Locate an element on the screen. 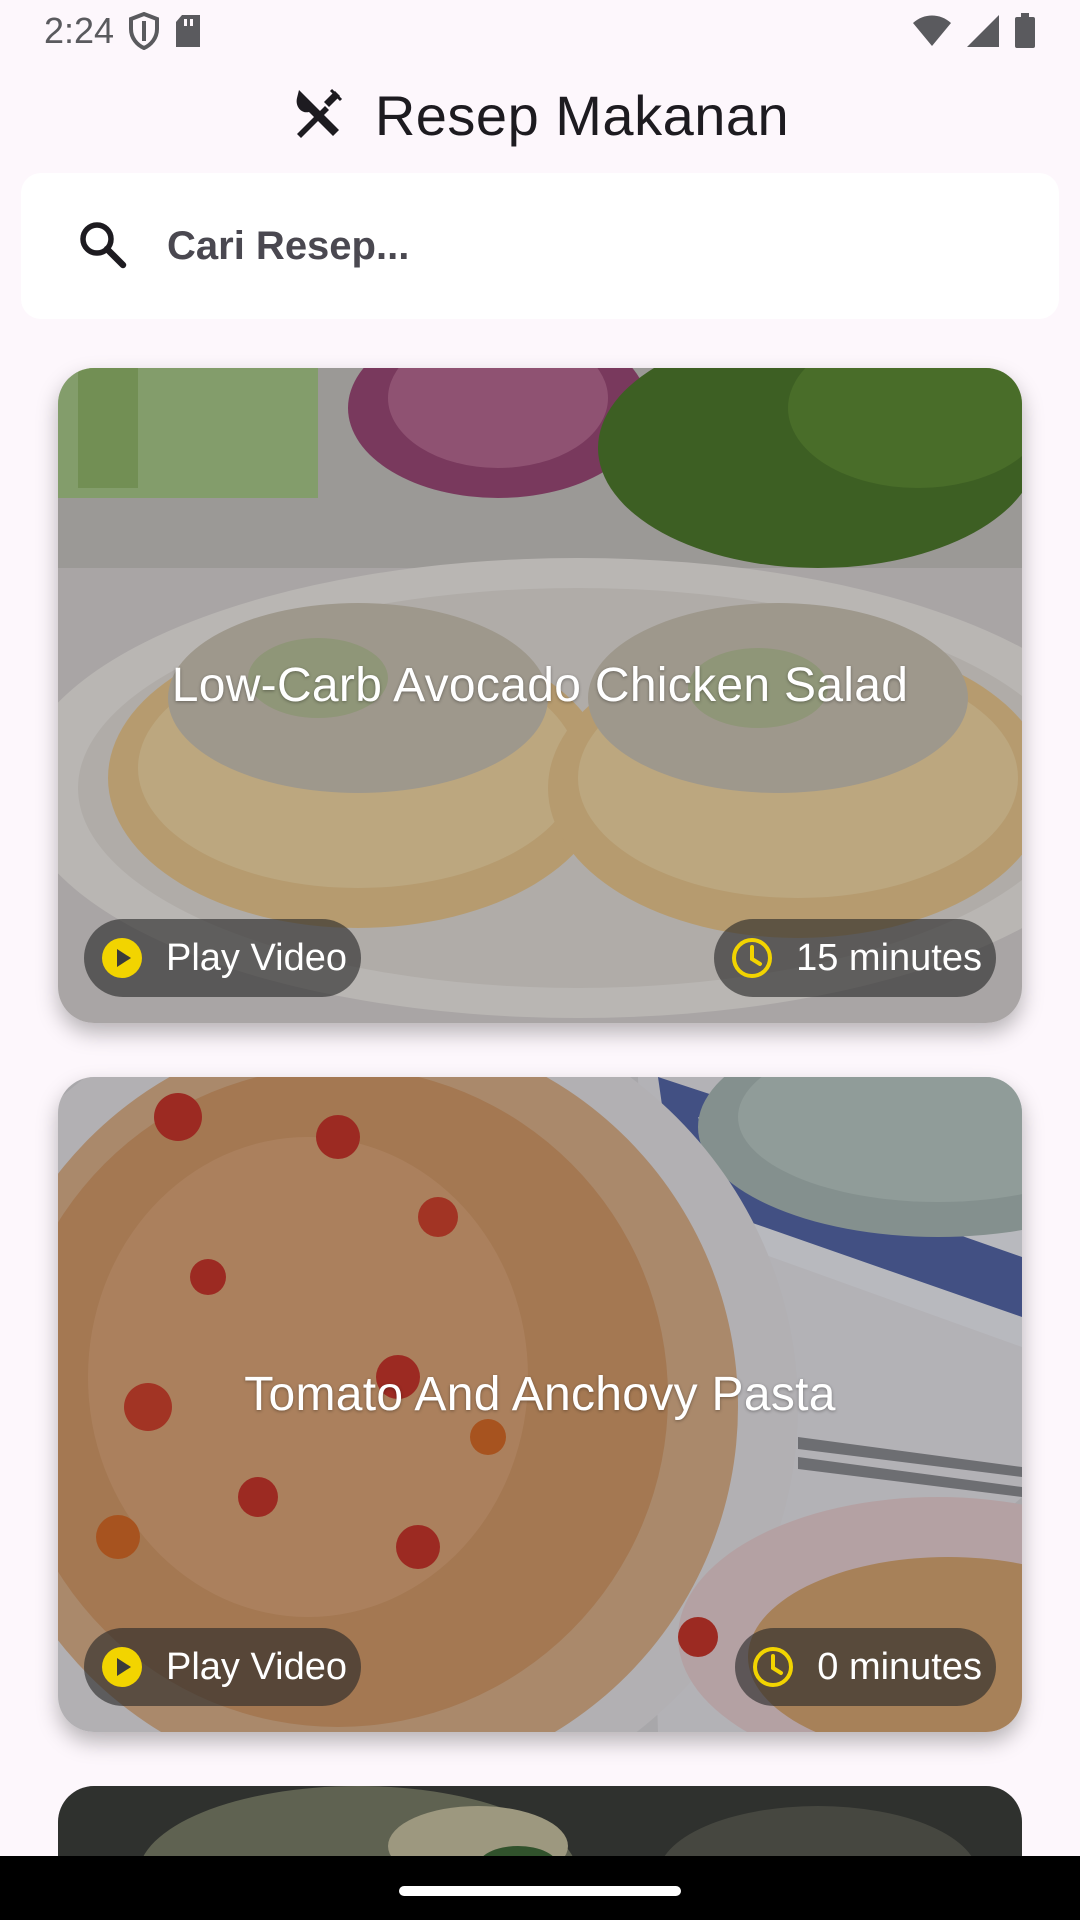  duration-label: 15 minutes is located at coordinates (889, 957).